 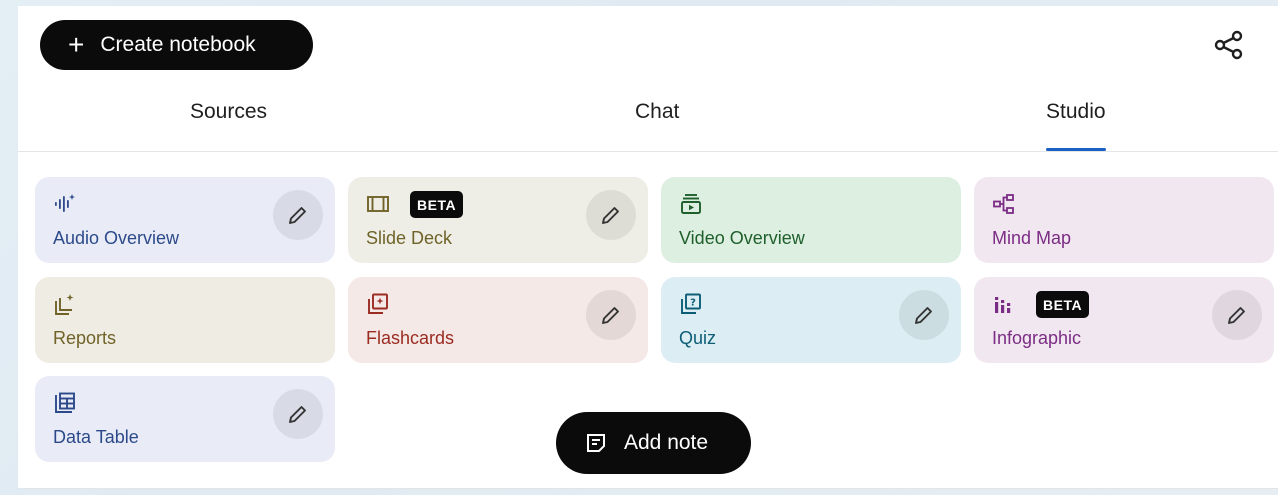 What do you see at coordinates (65, 402) in the screenshot?
I see `data-table-icon` at bounding box center [65, 402].